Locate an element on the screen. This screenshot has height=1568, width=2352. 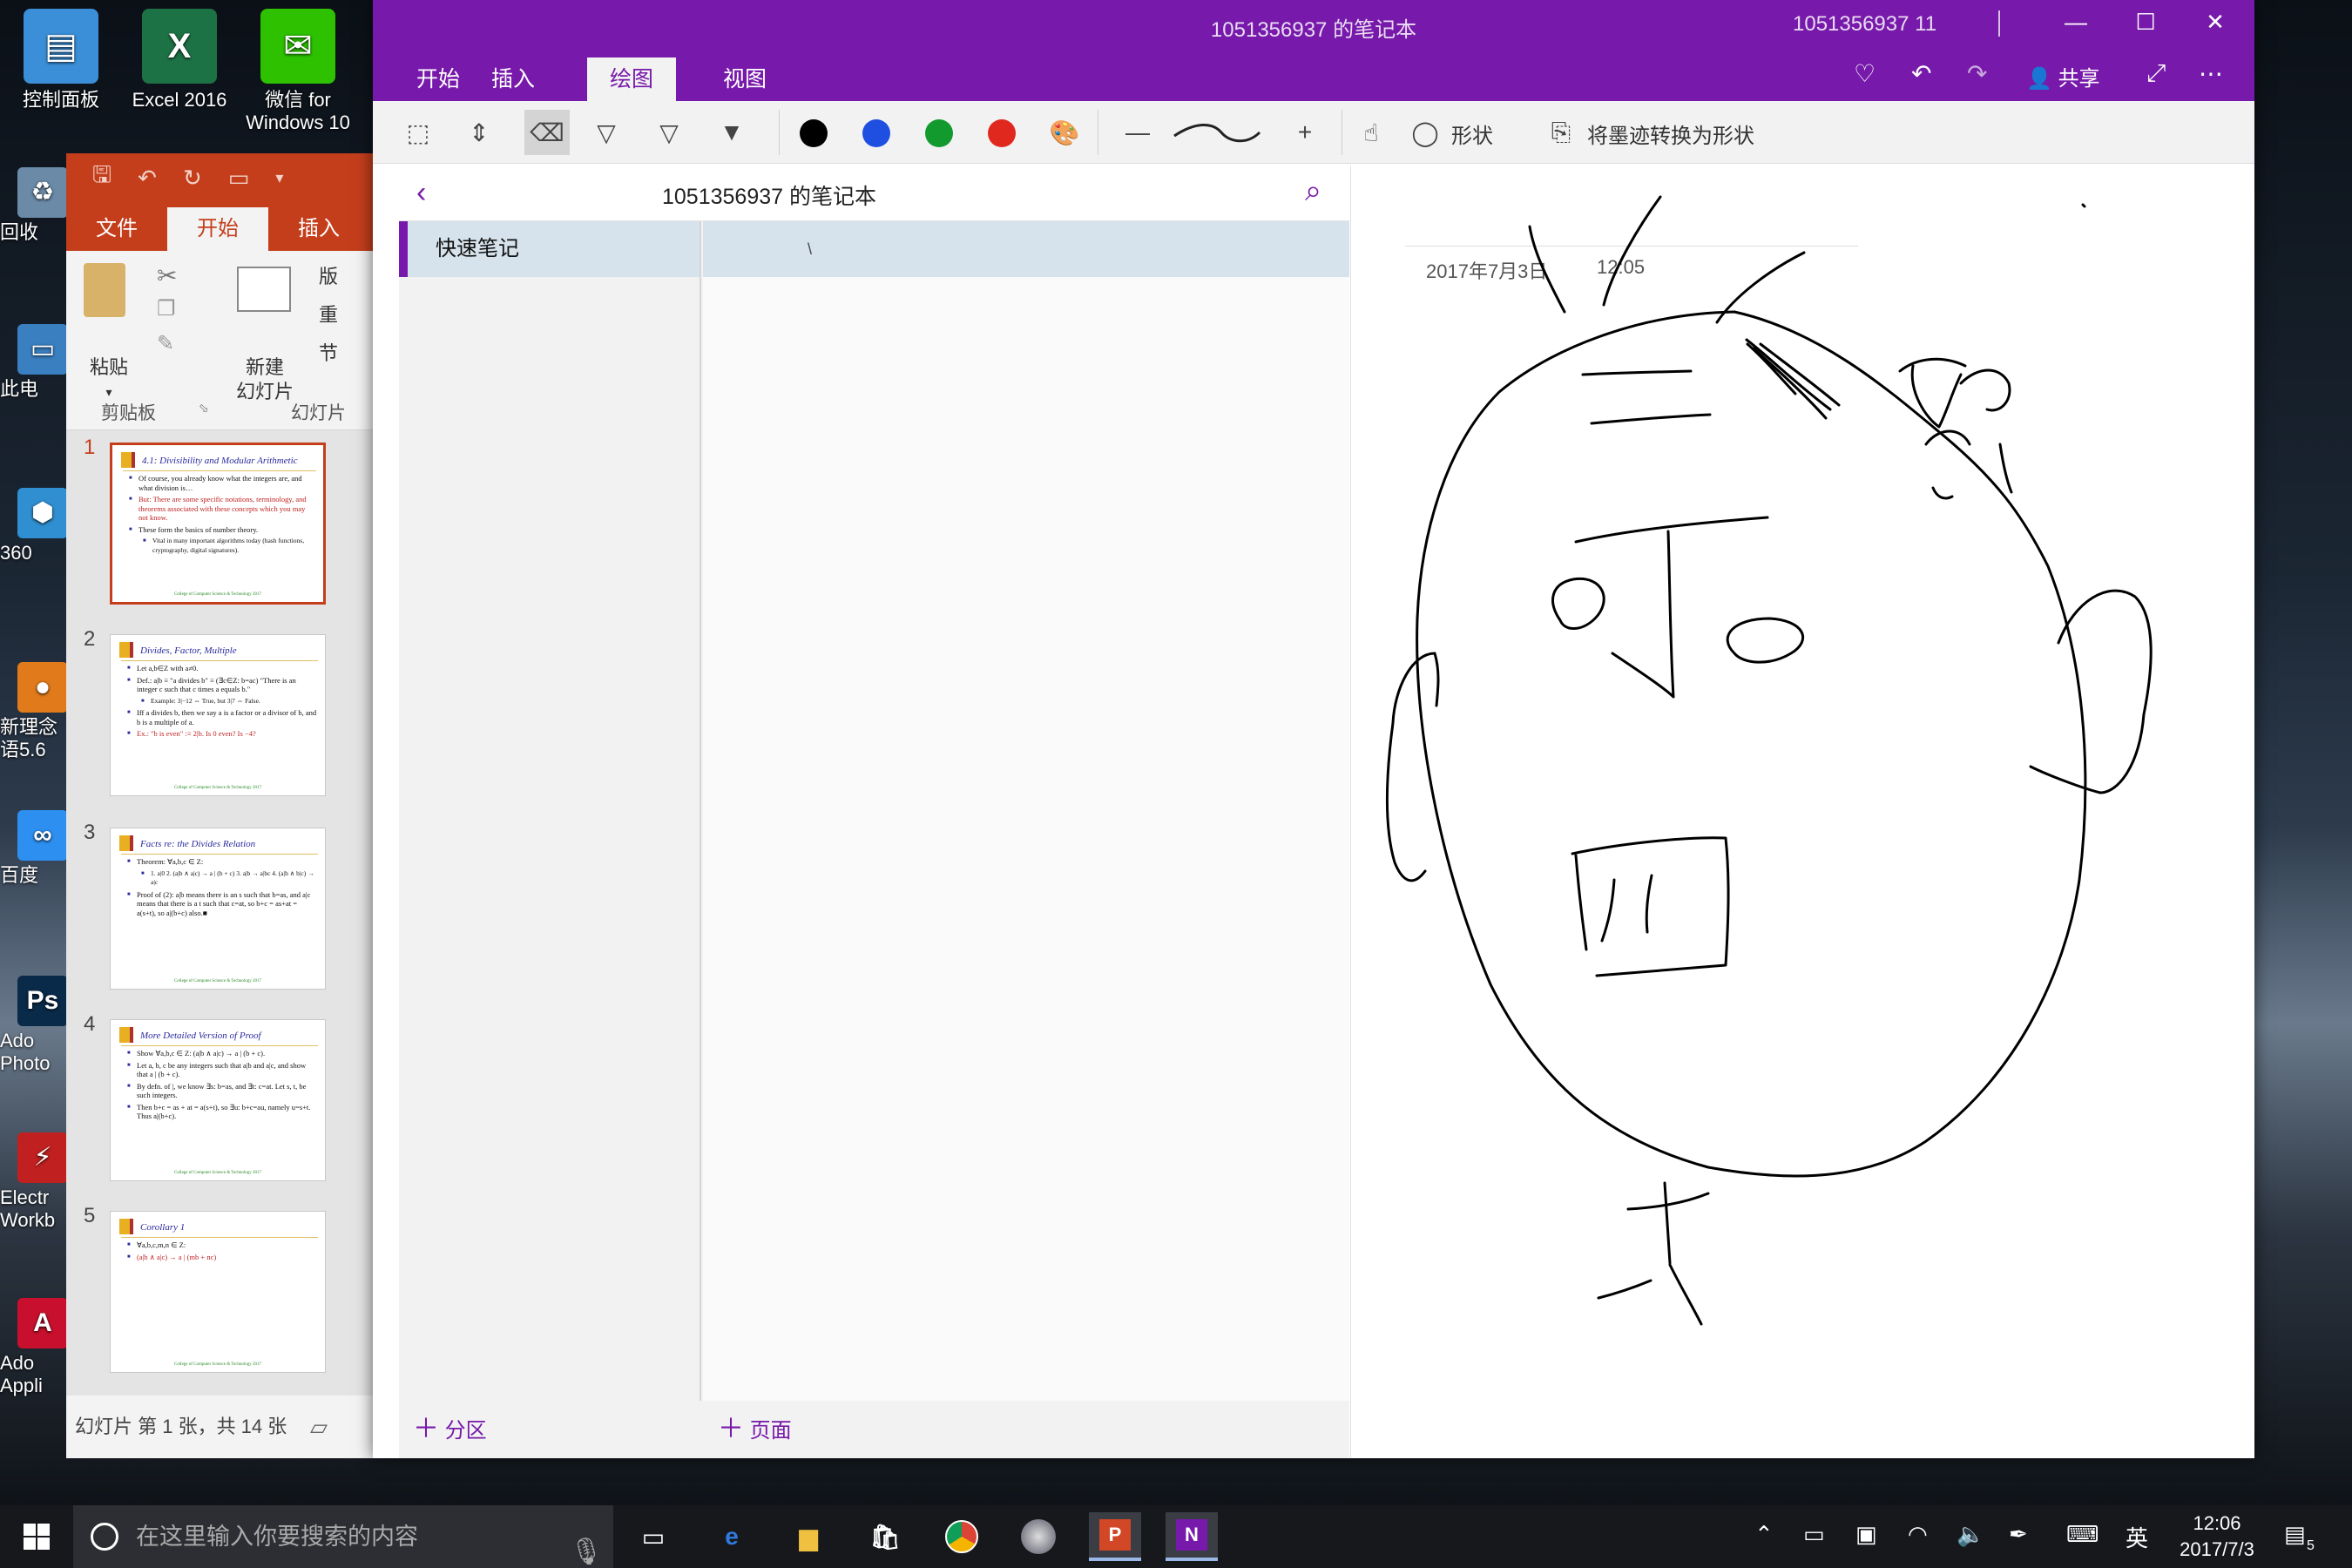
insert-space-icon: ⇕ is located at coordinates (479, 132).